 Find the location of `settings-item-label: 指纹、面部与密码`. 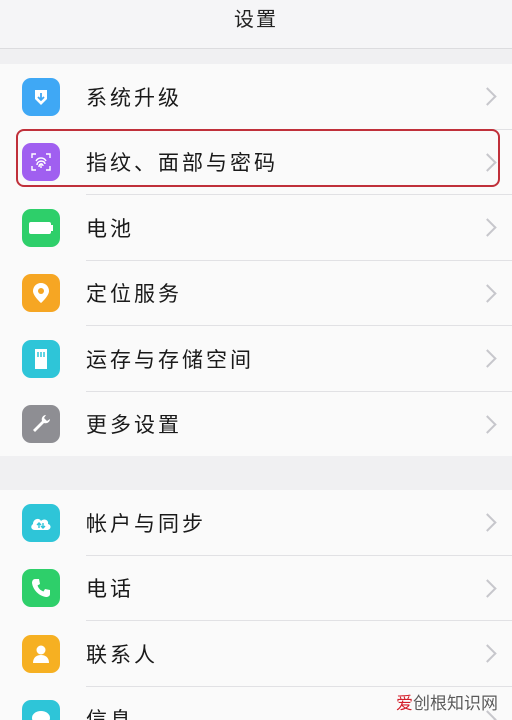

settings-item-label: 指纹、面部与密码 is located at coordinates (182, 163).